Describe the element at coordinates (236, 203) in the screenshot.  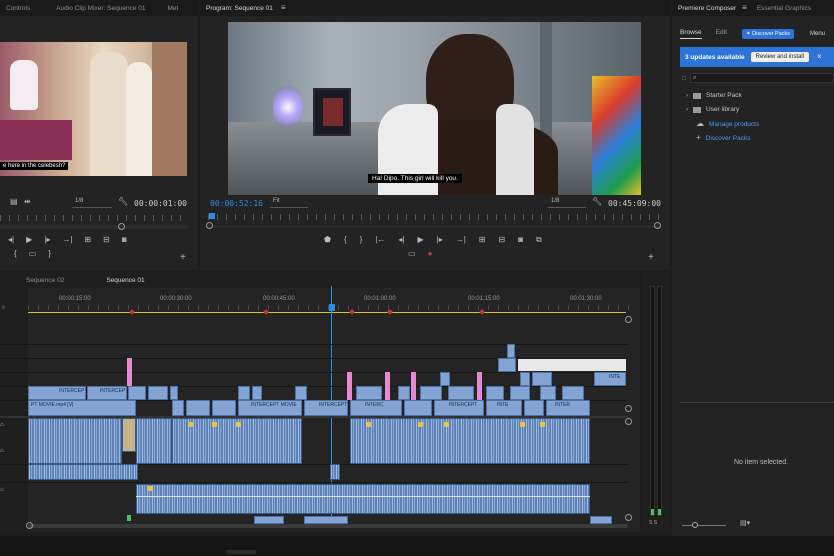
I see `program-current-timecode: 00:00:52:16` at that location.